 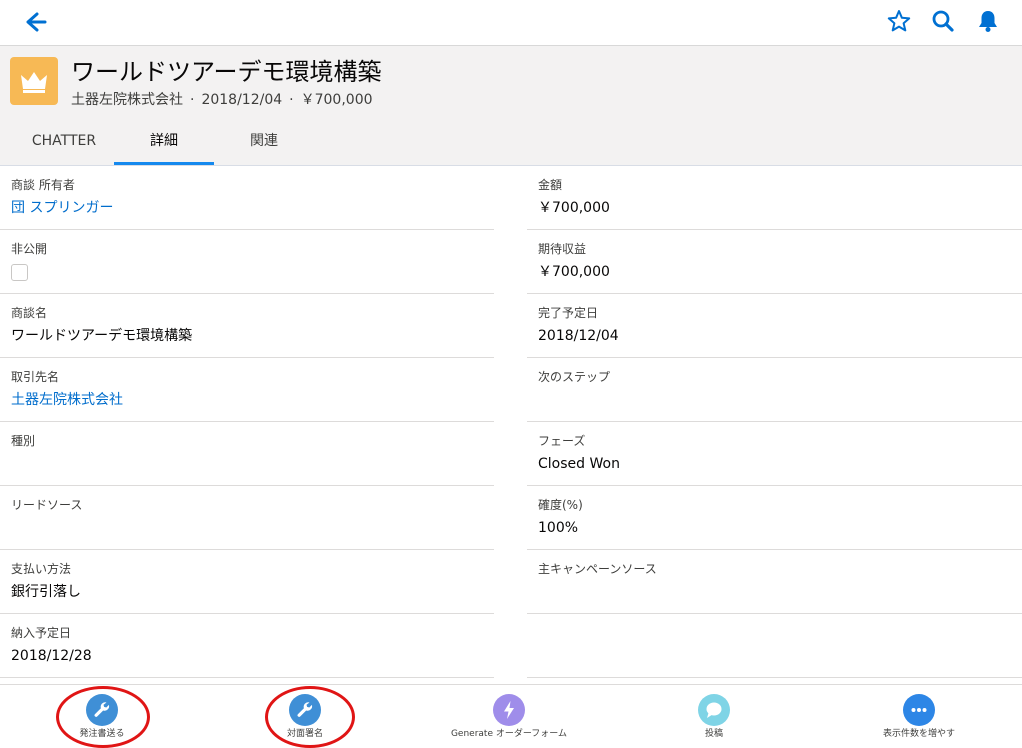 I want to click on record-amount: ￥700,000, so click(x=336, y=100).